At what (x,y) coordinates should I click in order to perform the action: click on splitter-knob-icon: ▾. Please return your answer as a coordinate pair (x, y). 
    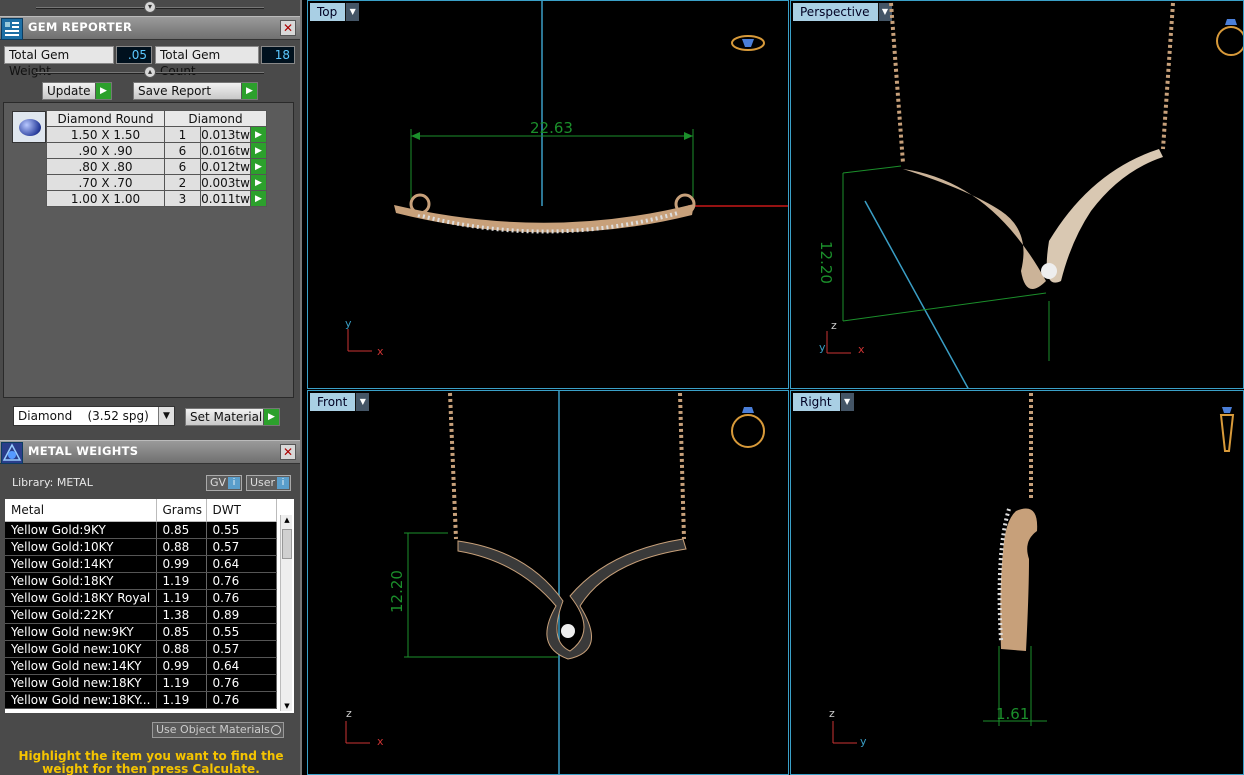
    Looking at the image, I should click on (150, 7).